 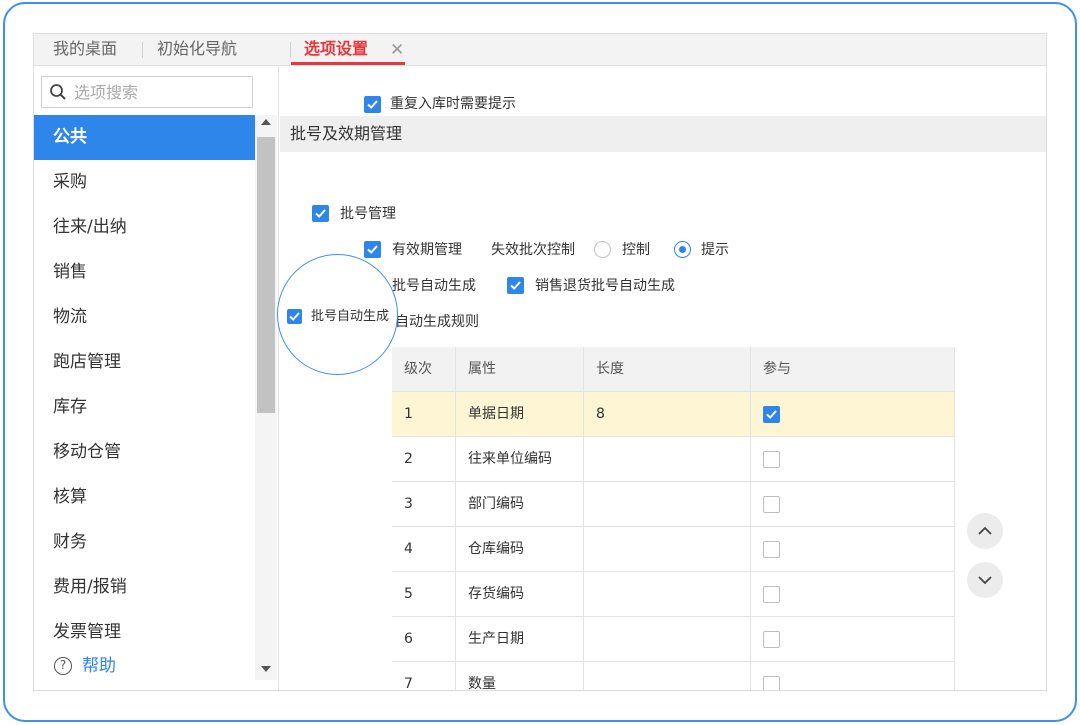 What do you see at coordinates (266, 669) in the screenshot?
I see `scroll-down-arrow-icon` at bounding box center [266, 669].